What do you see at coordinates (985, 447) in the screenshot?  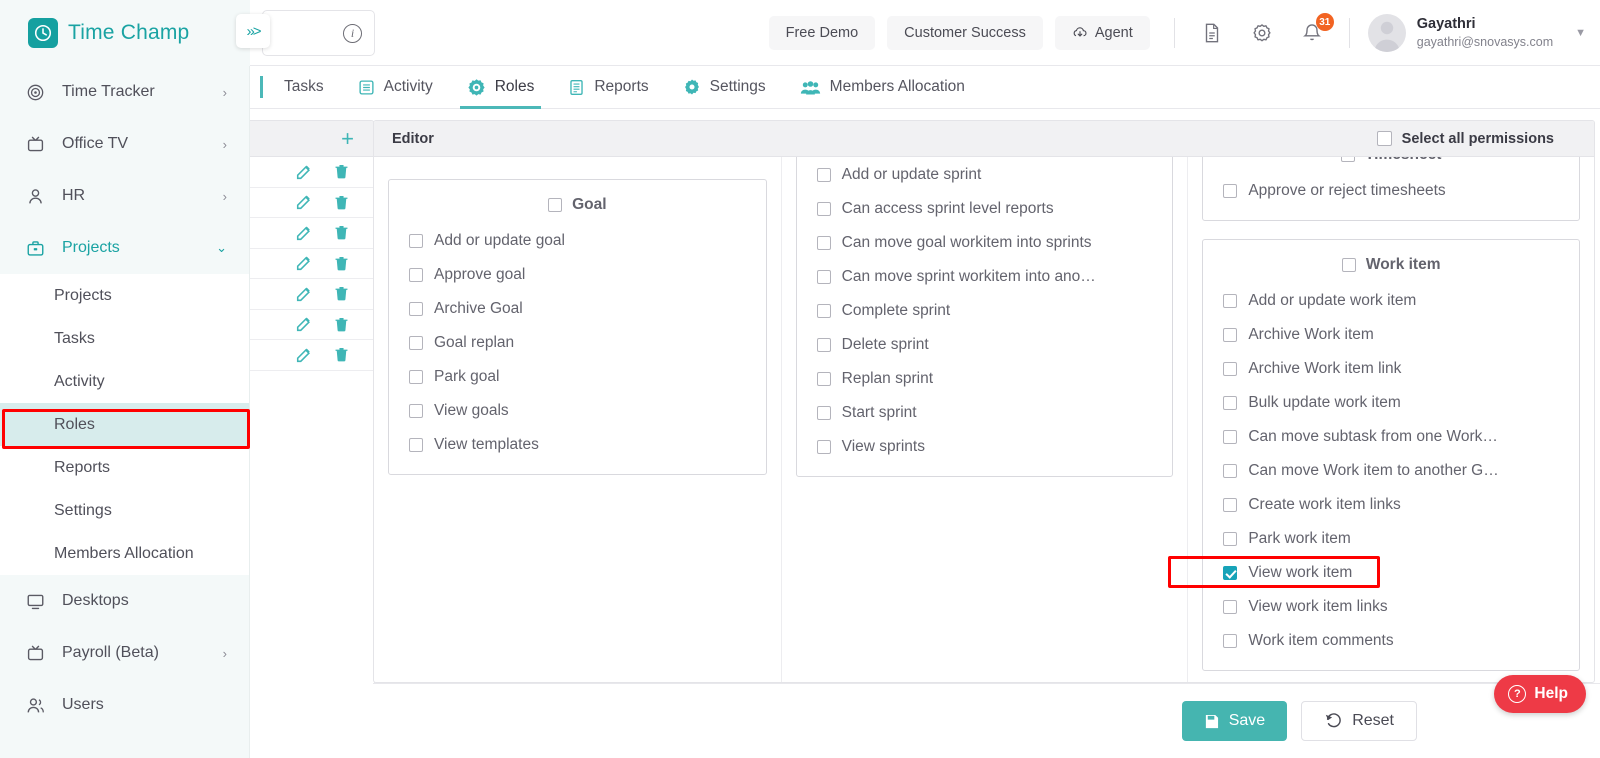 I see `option-view-sprints: View sprints` at bounding box center [985, 447].